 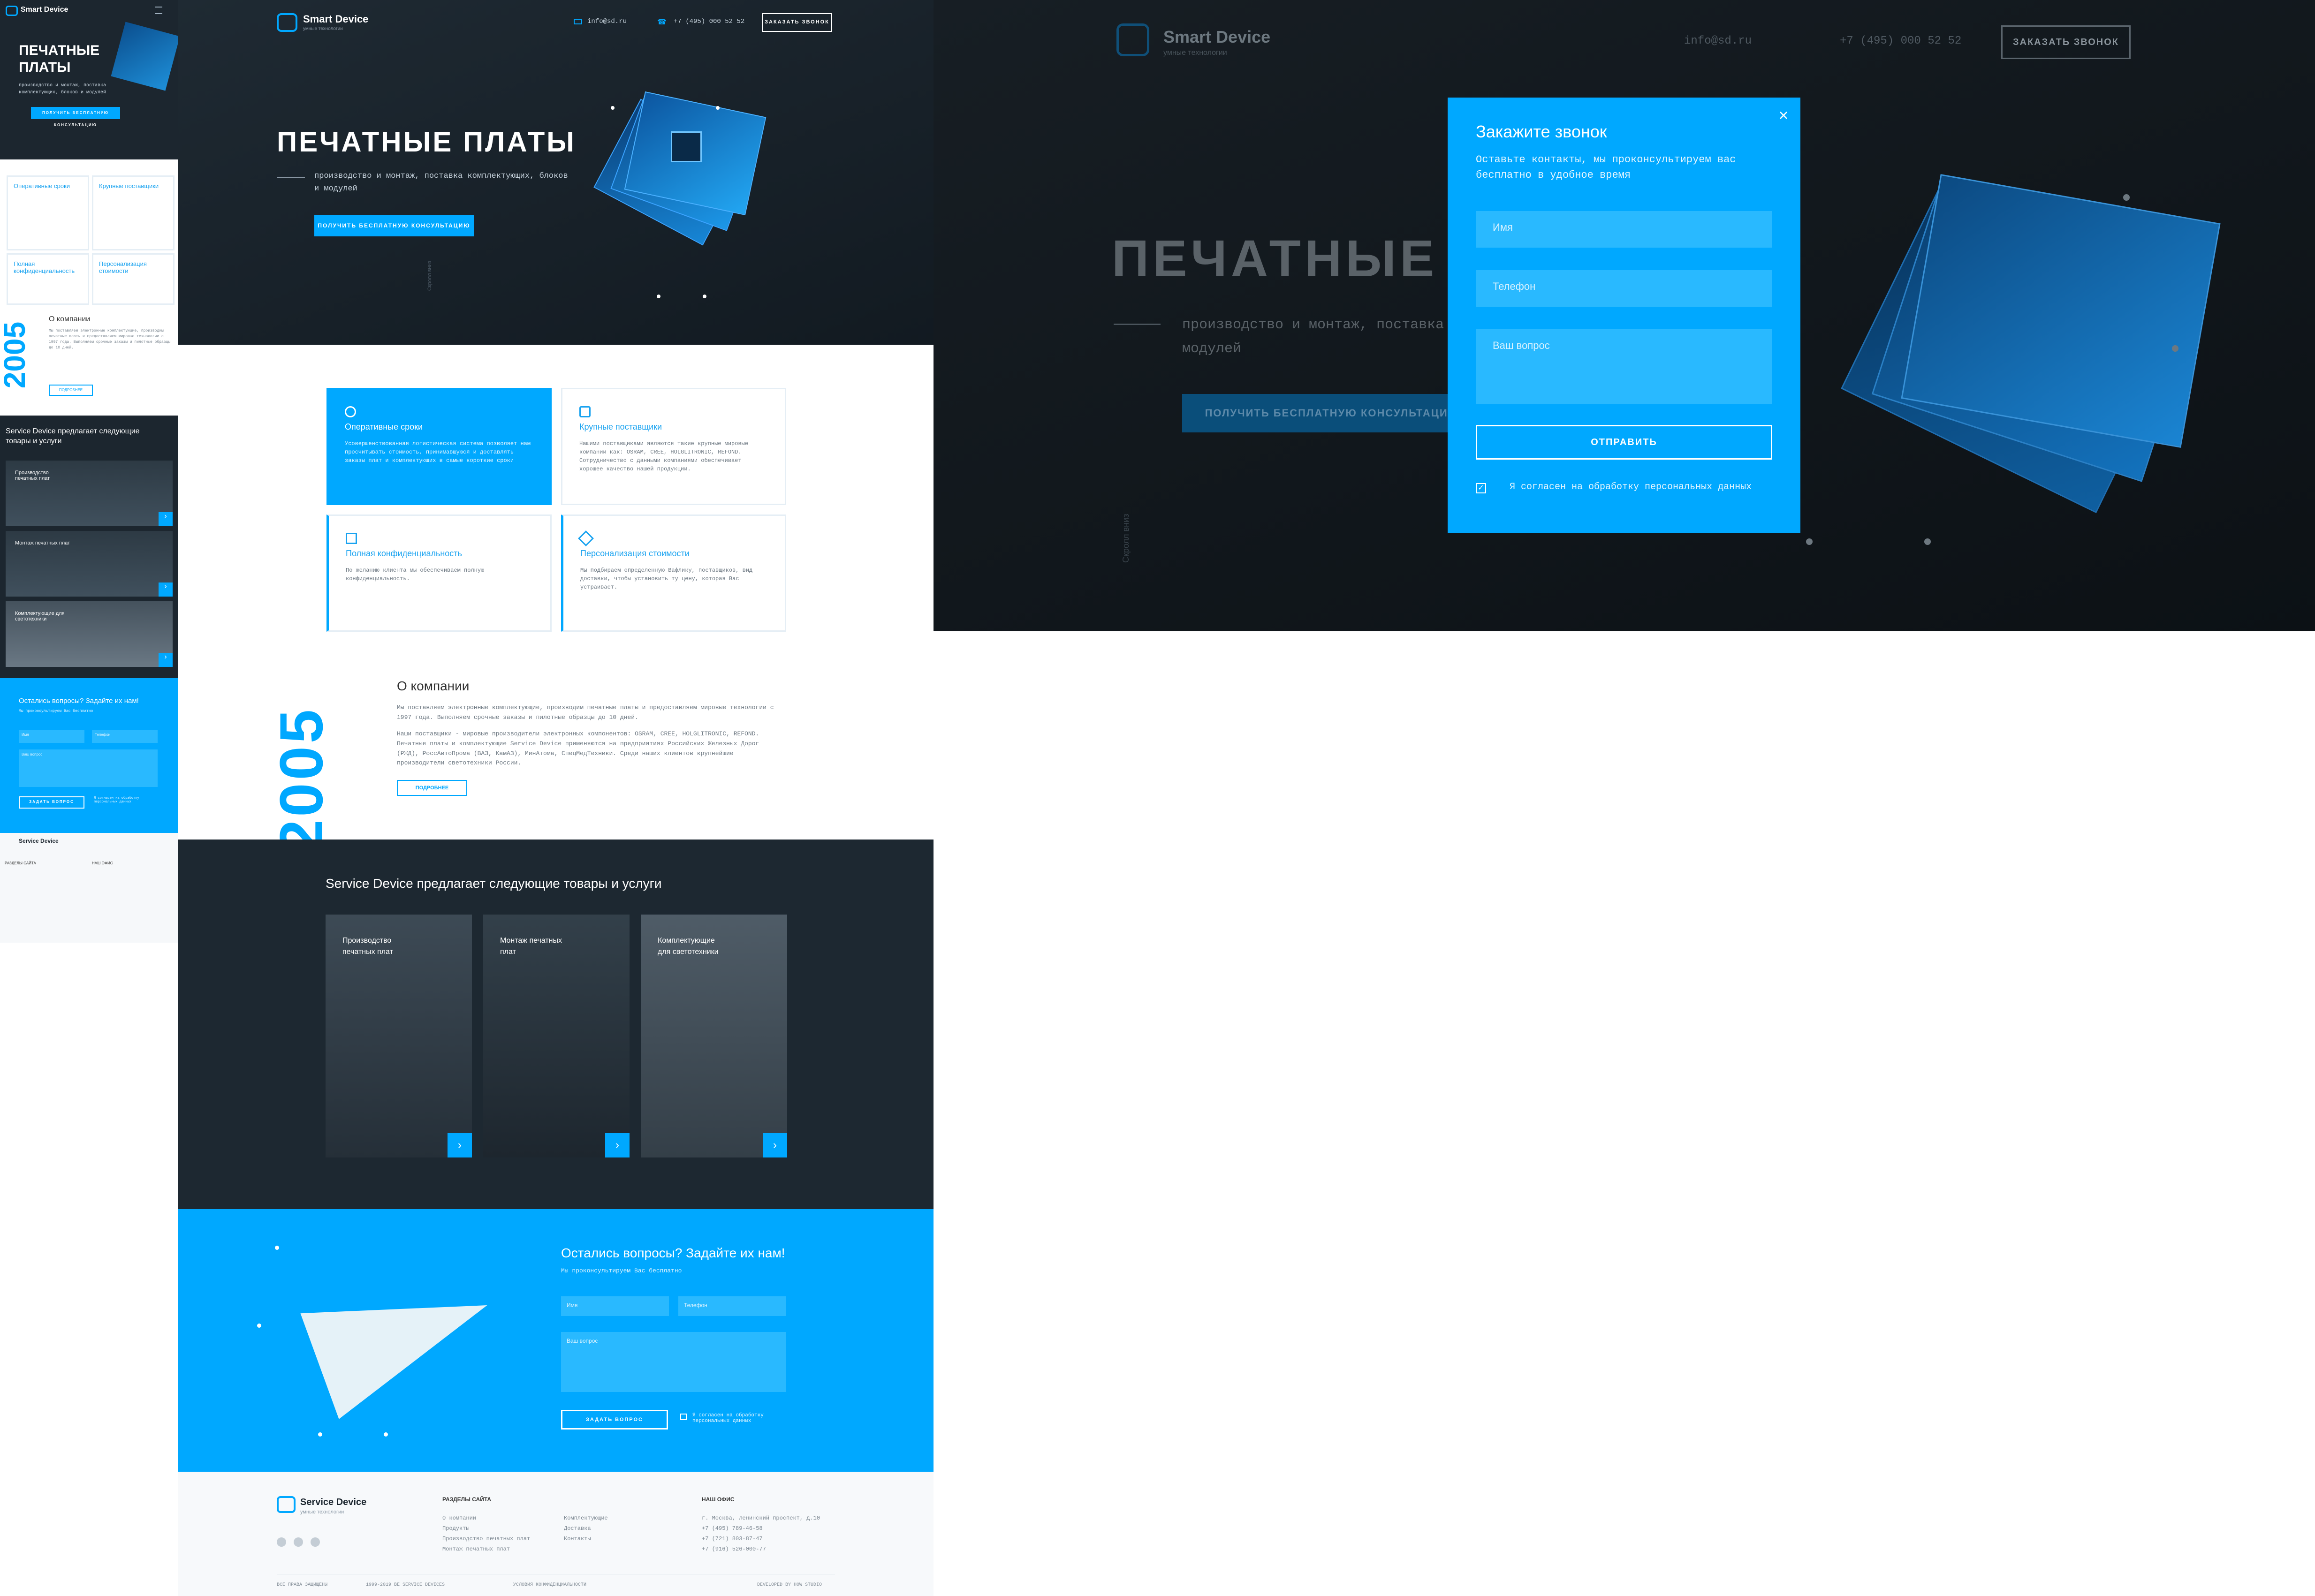 I want to click on phone-icon: ☎, so click(x=662, y=22).